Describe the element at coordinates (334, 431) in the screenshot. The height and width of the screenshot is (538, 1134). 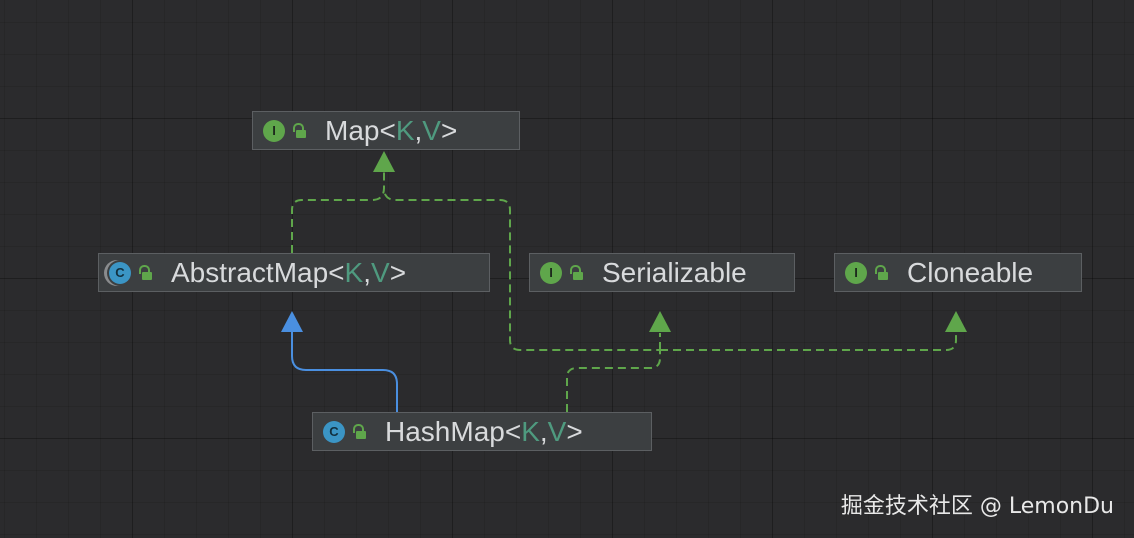
I see `class-icon: C` at that location.